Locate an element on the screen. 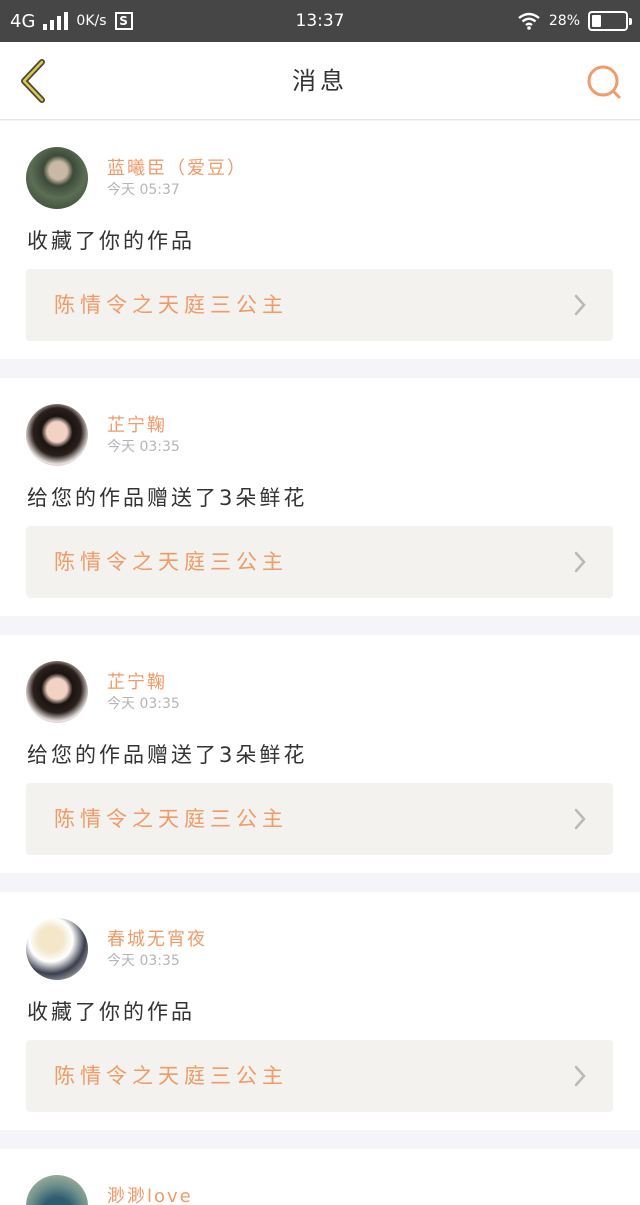  message-time: 今天 05:37 is located at coordinates (143, 190).